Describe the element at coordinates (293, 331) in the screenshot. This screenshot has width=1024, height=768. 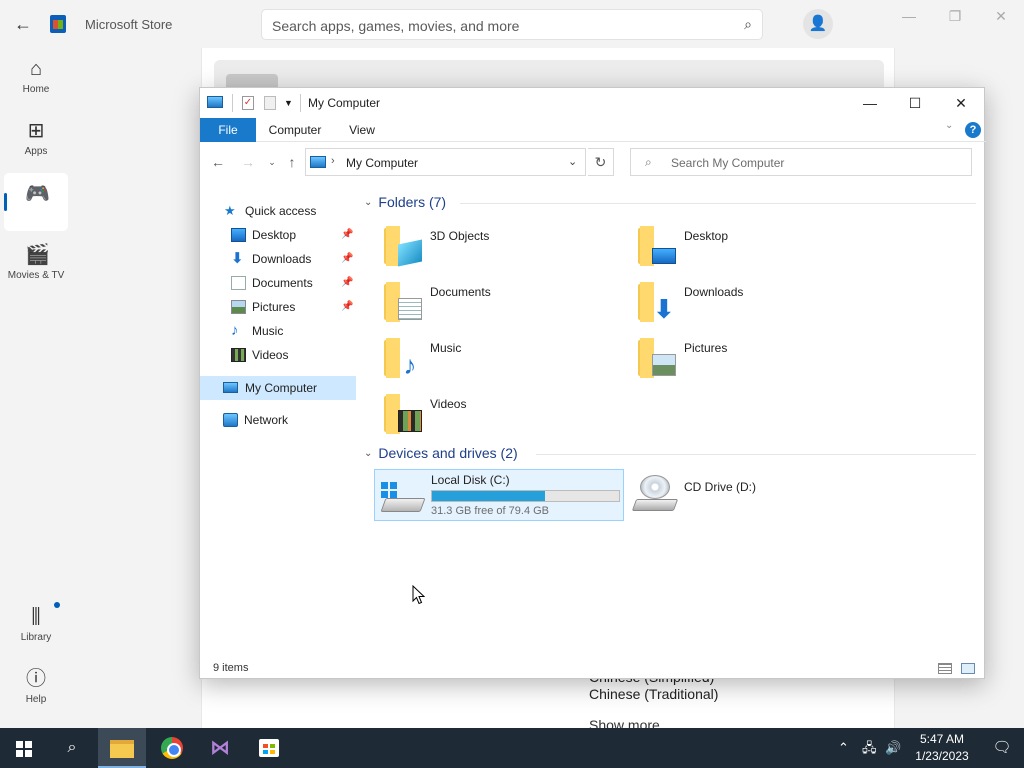
I see `nav-music: ♪ Music` at that location.